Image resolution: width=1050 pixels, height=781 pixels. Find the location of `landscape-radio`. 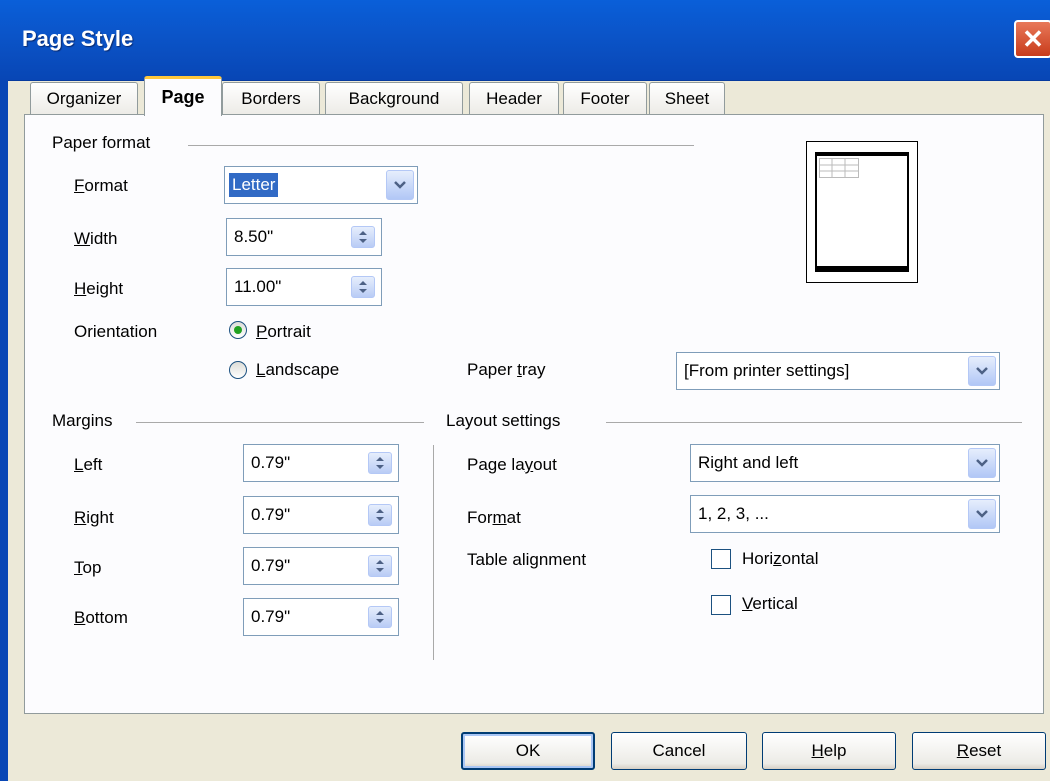

landscape-radio is located at coordinates (238, 370).